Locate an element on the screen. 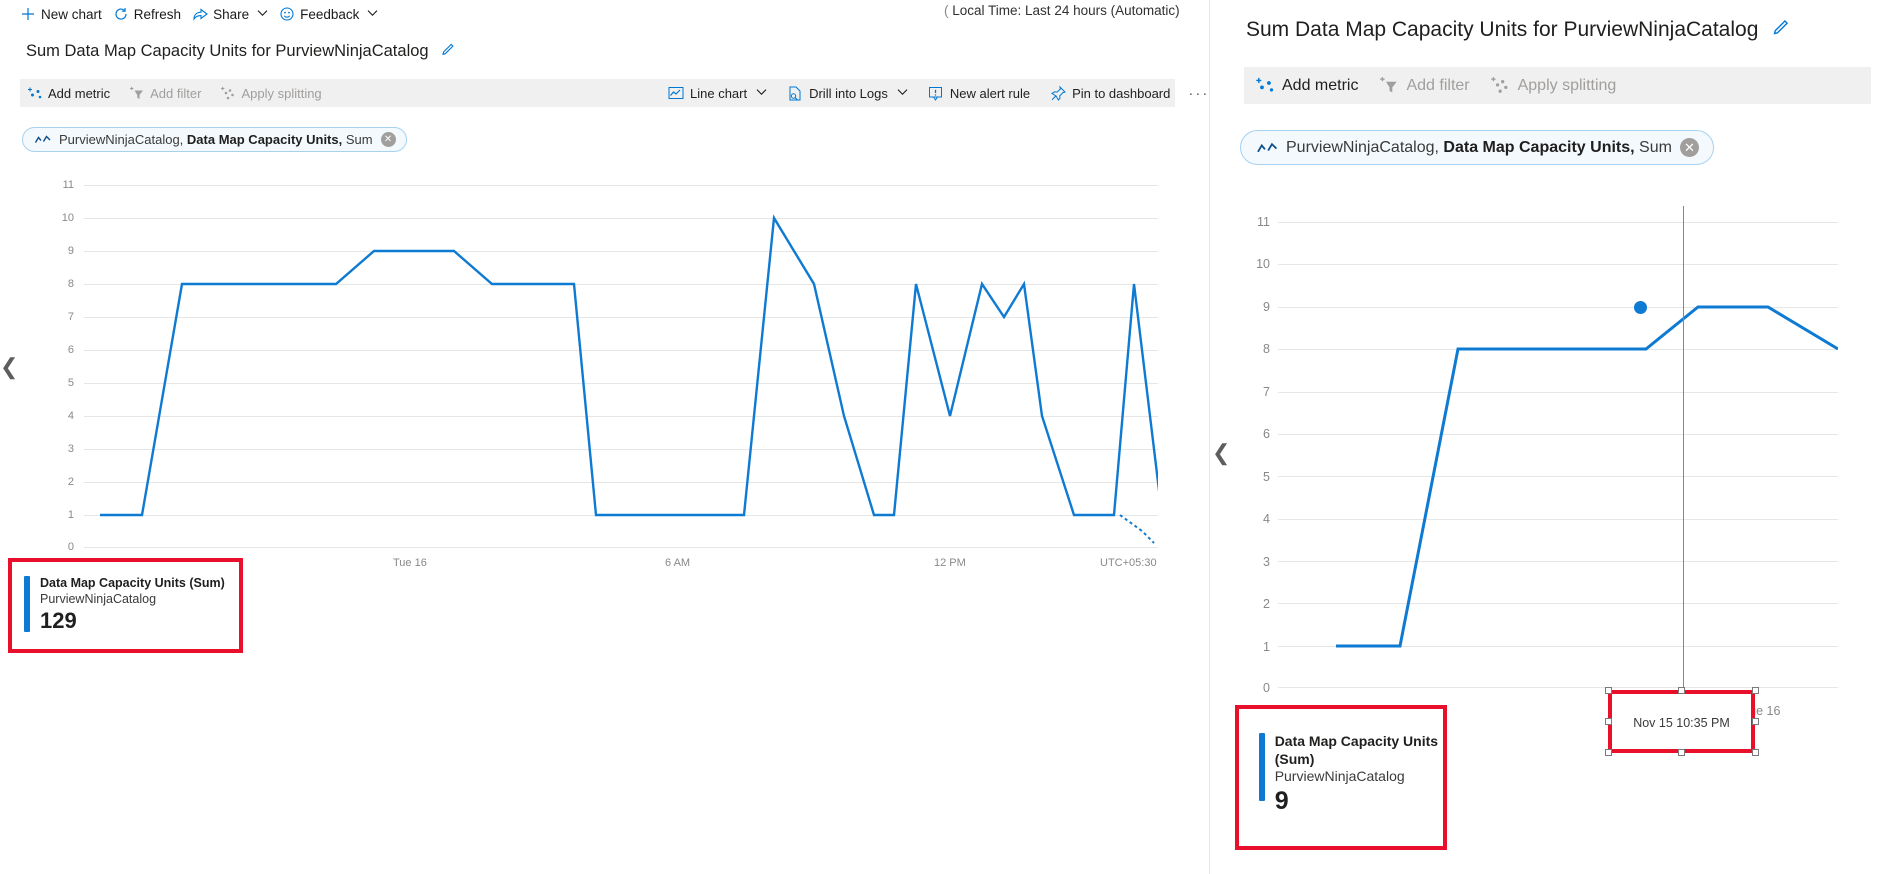 This screenshot has width=1892, height=874. command-bar: New chart Refresh Share Feedback is located at coordinates (202, 14).